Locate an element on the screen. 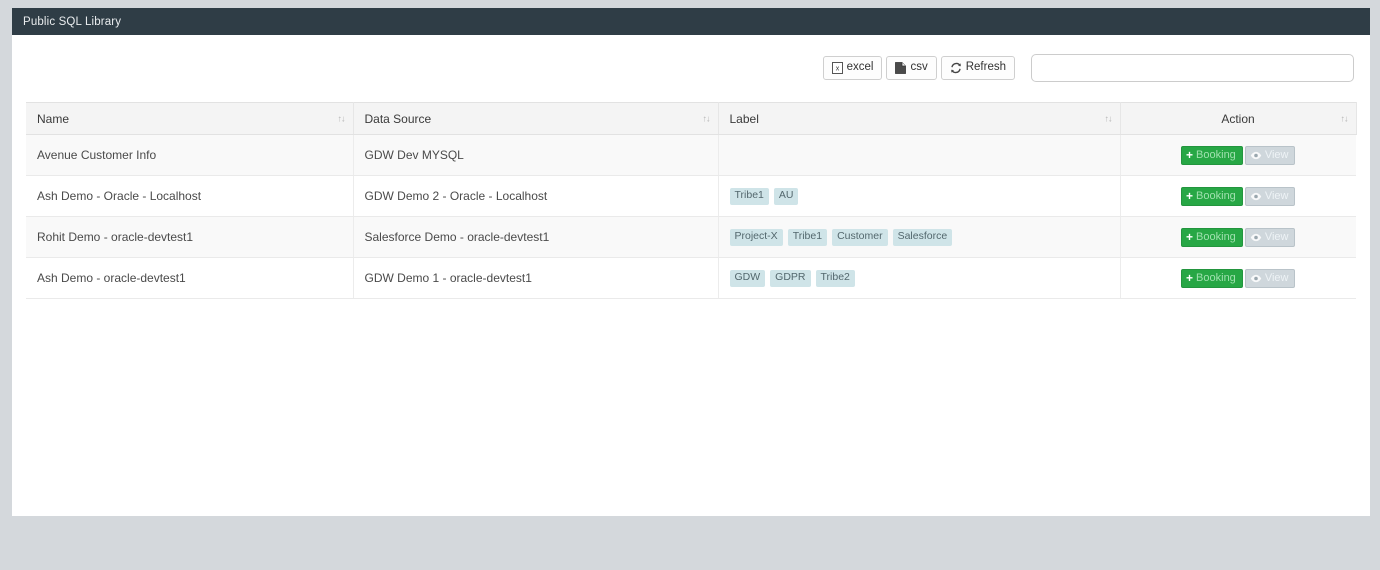 The image size is (1380, 570). label-tag: GDPR is located at coordinates (790, 278).